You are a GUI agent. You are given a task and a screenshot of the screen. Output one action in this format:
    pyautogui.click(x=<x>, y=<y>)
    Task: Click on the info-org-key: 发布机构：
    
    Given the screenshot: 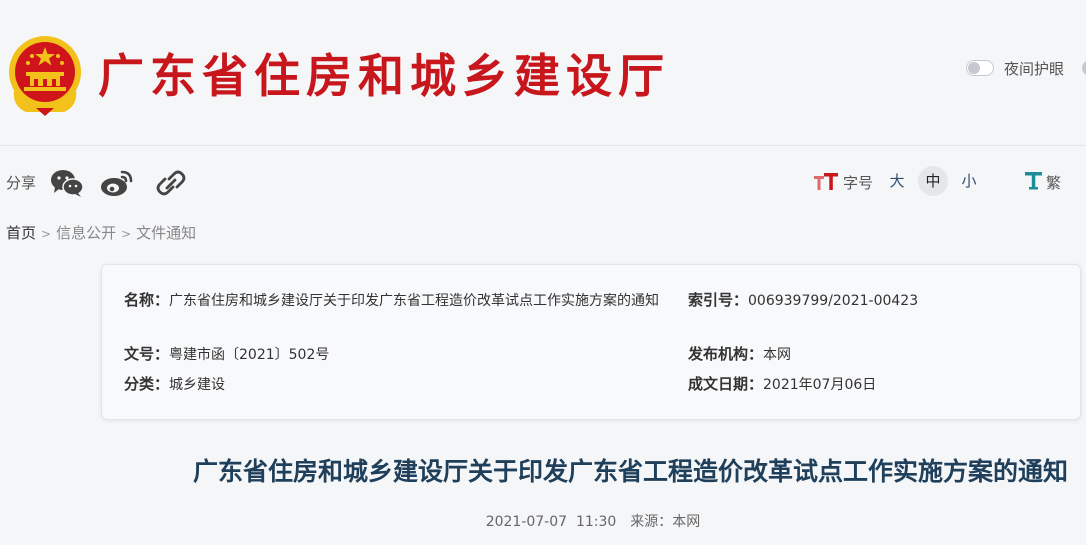 What is the action you would take?
    pyautogui.click(x=726, y=354)
    